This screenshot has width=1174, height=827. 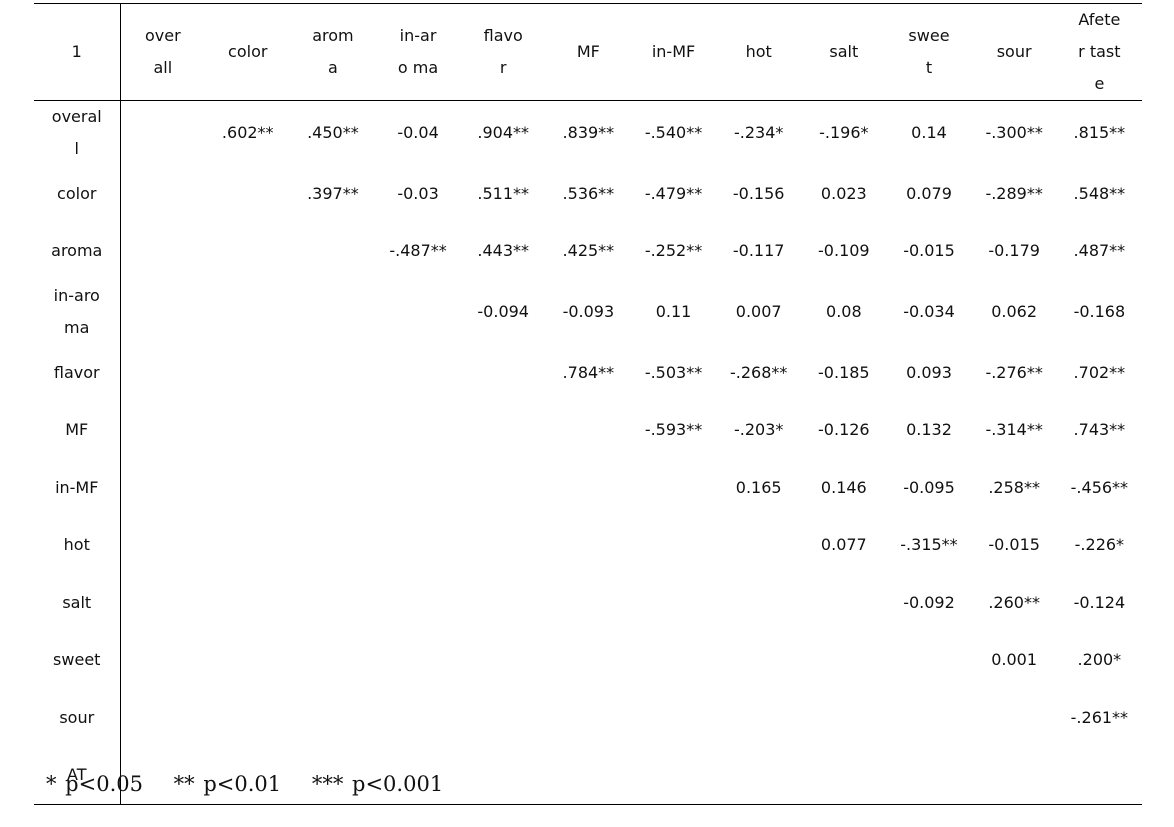 I want to click on table-cell: .443**, so click(x=503, y=251).